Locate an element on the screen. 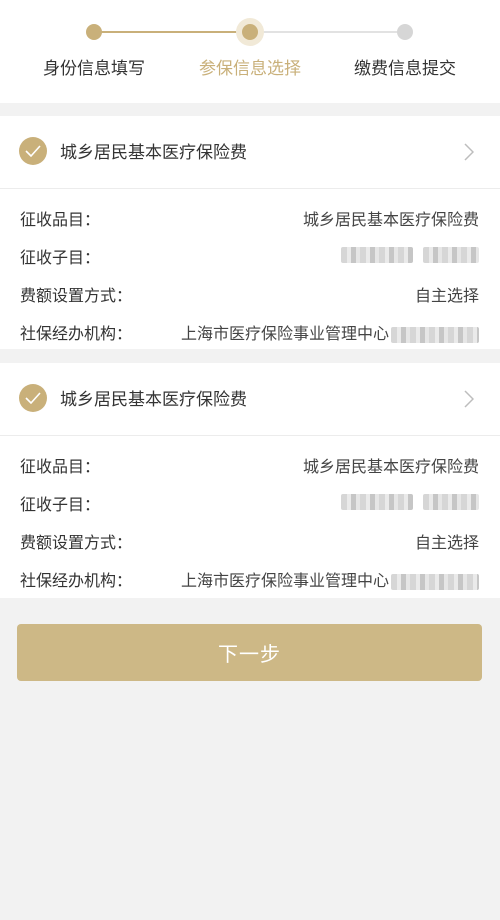 Image resolution: width=500 pixels, height=920 pixels. step-label-insurance: 参保信息选择 is located at coordinates (250, 69).